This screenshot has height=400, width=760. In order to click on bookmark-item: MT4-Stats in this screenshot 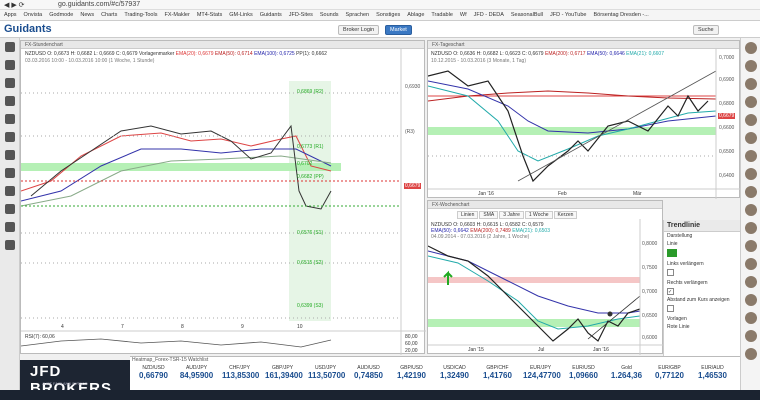, I will do `click(209, 15)`.